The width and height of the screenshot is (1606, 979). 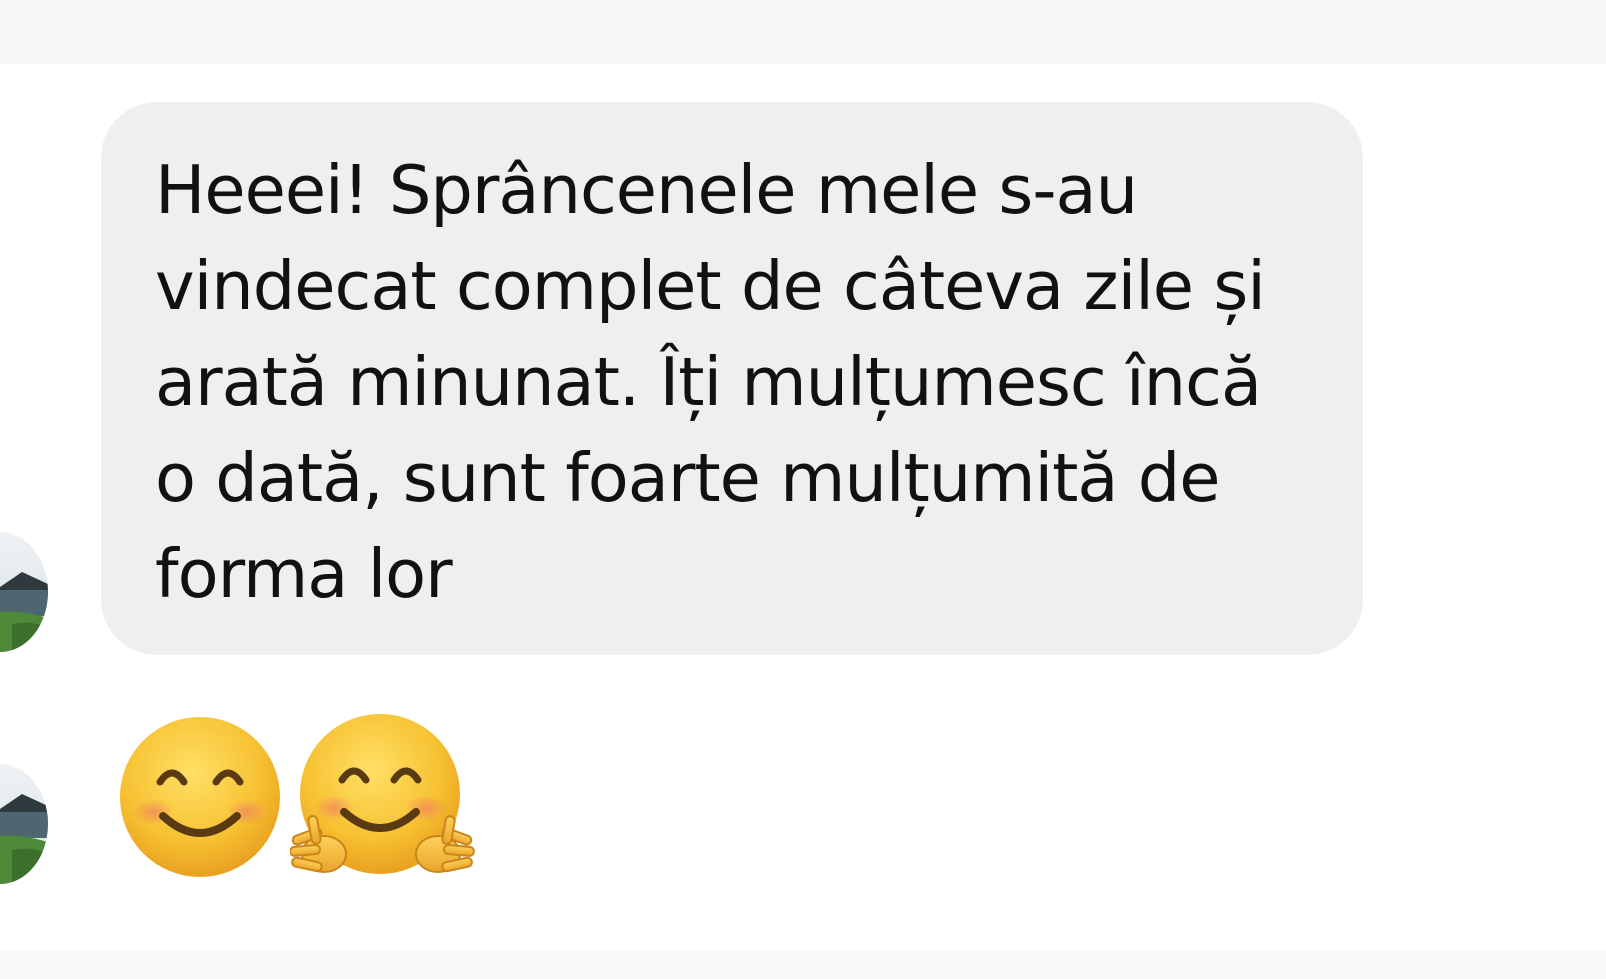 What do you see at coordinates (202, 799) in the screenshot?
I see `smiling-face-emoji-icon` at bounding box center [202, 799].